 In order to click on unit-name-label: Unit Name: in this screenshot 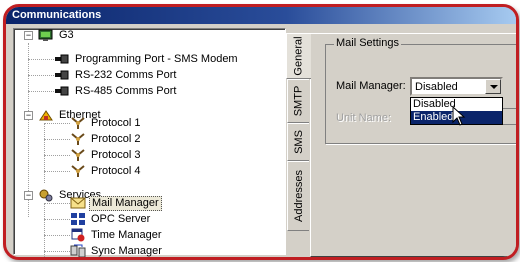, I will do `click(364, 118)`.